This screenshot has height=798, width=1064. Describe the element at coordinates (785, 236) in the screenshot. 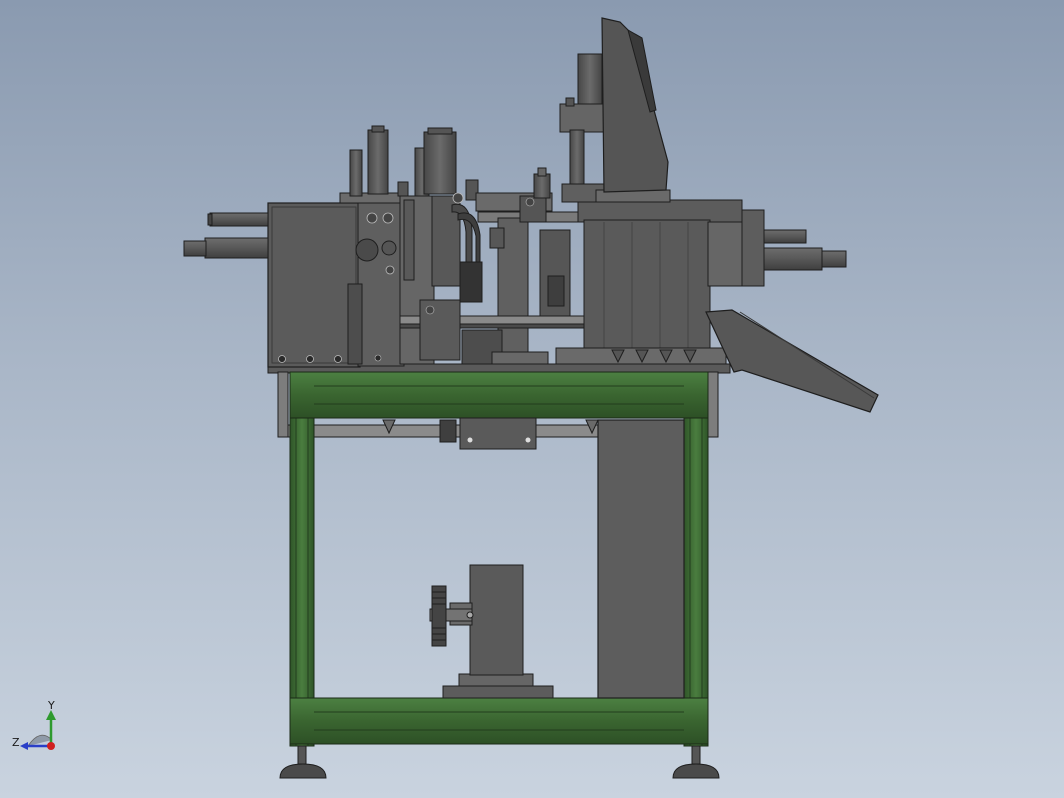

I see `right-shaft-upper` at that location.